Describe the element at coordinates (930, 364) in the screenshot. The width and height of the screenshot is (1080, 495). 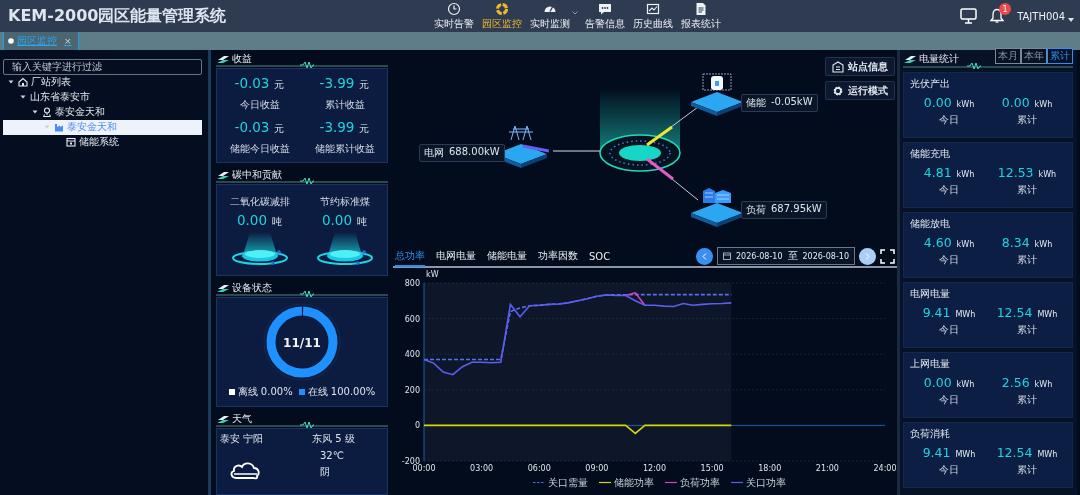
I see `card-title: 上网电量` at that location.